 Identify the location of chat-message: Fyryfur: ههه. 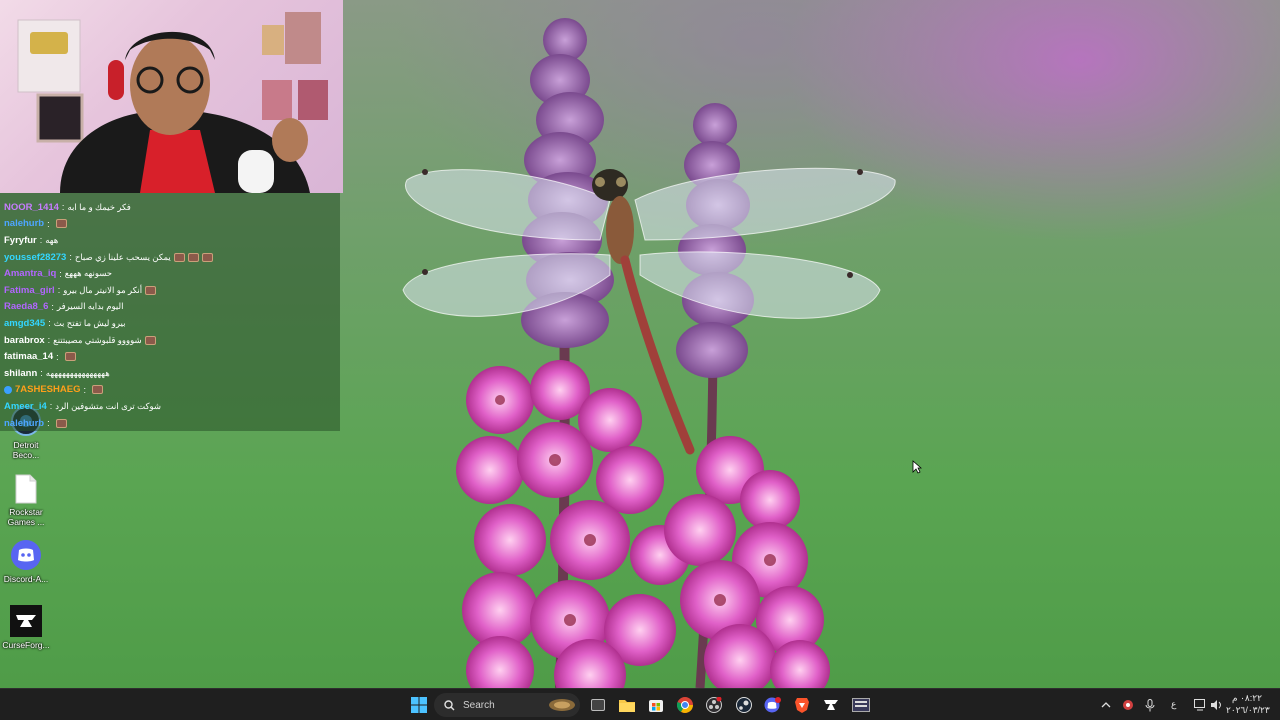
(170, 240).